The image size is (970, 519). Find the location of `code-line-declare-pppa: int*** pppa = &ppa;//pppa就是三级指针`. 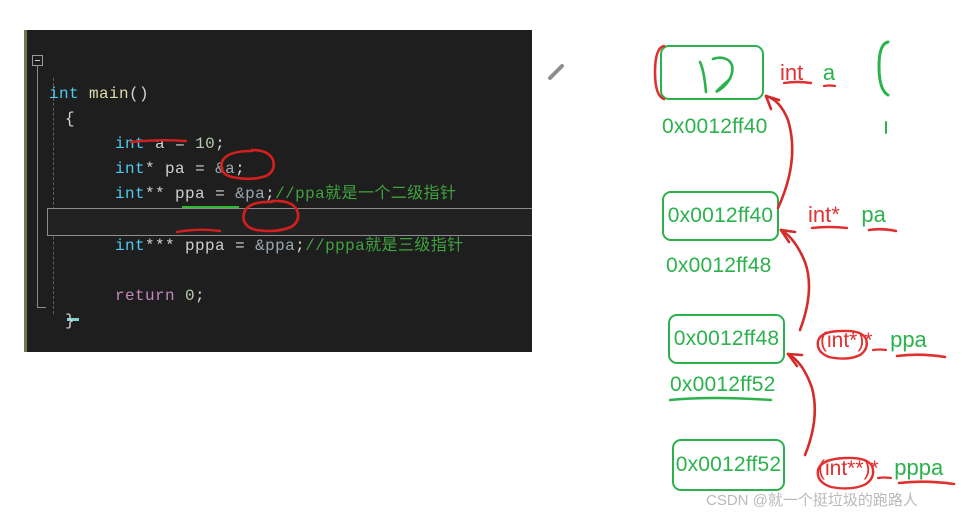

code-line-declare-pppa: int*** pppa = &ppa;//pppa就是三级指针 is located at coordinates (289, 246).